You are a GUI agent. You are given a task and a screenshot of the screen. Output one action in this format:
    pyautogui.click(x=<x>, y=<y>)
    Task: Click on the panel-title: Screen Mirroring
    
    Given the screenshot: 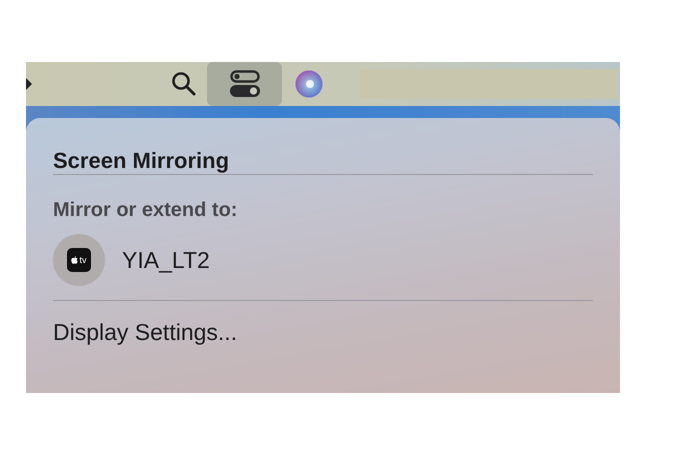 What is the action you would take?
    pyautogui.click(x=141, y=160)
    